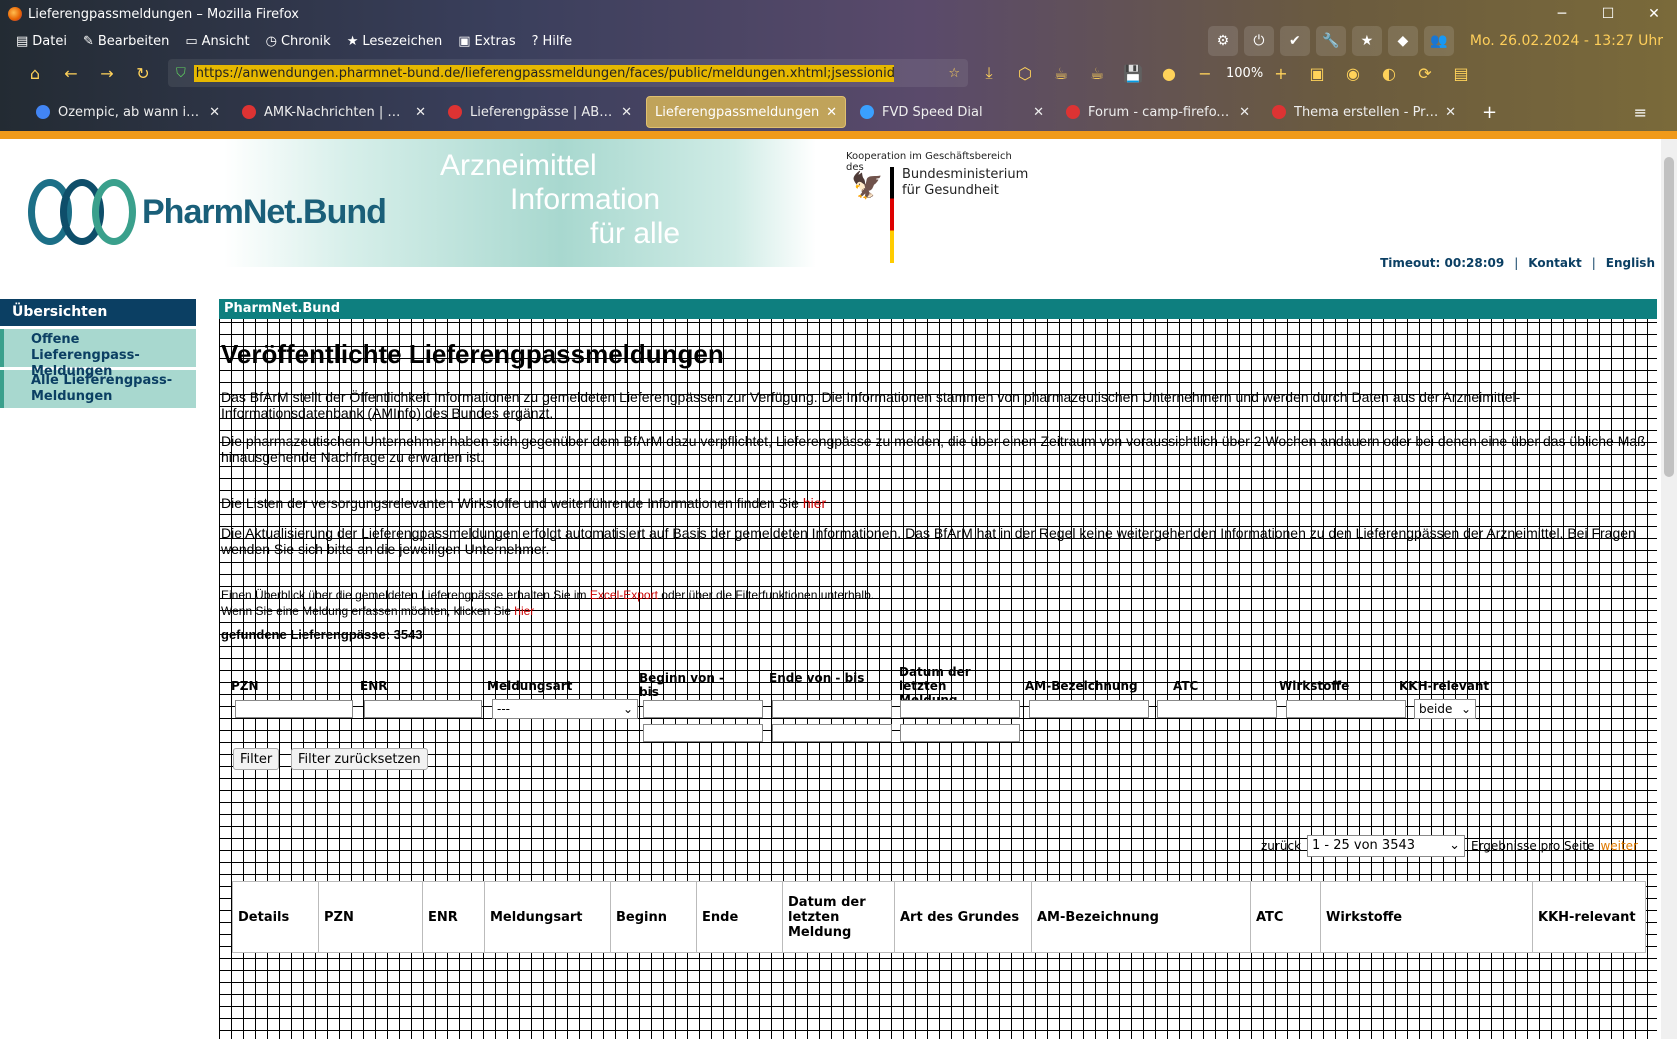 Image resolution: width=1677 pixels, height=1039 pixels. I want to click on new-tab-icon: +, so click(1489, 112).